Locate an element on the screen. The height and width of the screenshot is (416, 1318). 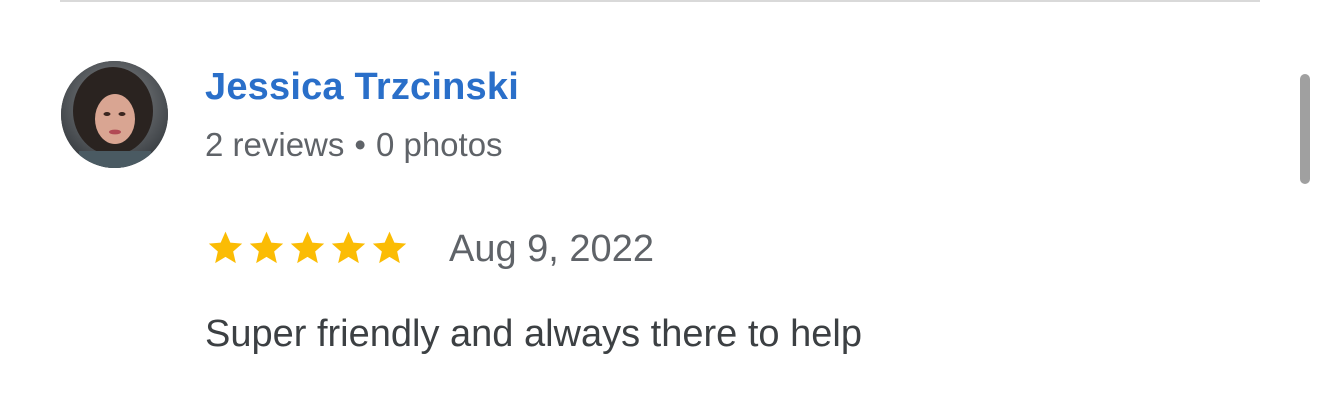
reviews-count: 2 reviews is located at coordinates (275, 144).